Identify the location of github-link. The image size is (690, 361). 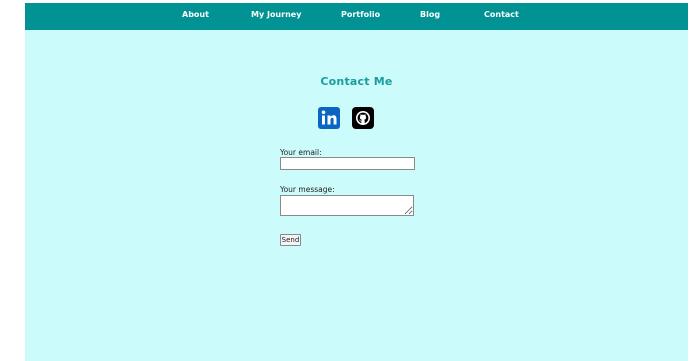
(363, 118).